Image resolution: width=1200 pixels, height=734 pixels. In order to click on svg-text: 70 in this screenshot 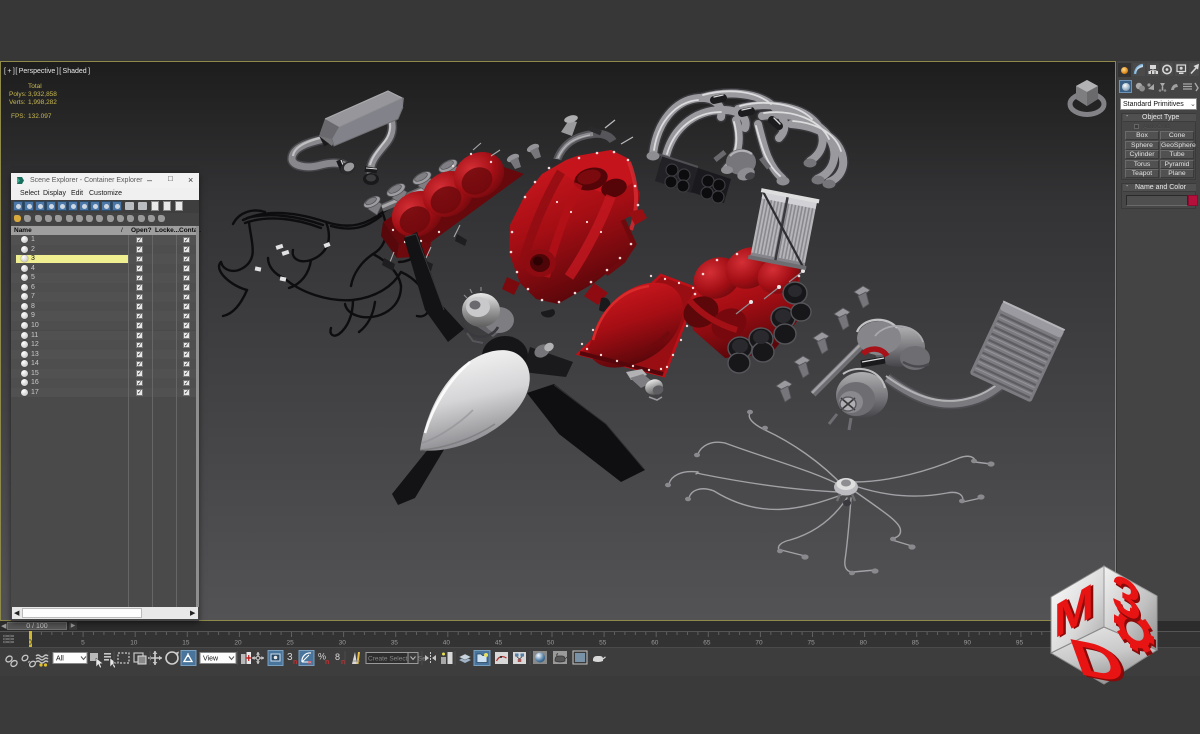, I will do `click(759, 643)`.